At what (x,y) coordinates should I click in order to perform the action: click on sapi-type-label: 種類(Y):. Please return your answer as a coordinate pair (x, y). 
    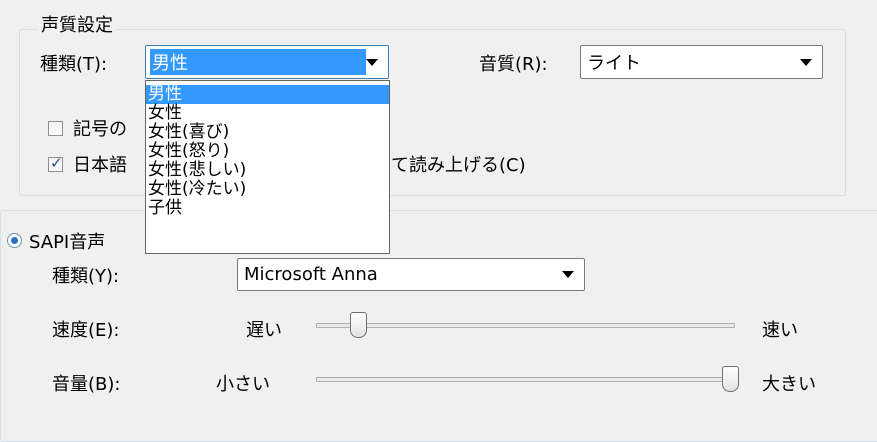
    Looking at the image, I should click on (86, 276).